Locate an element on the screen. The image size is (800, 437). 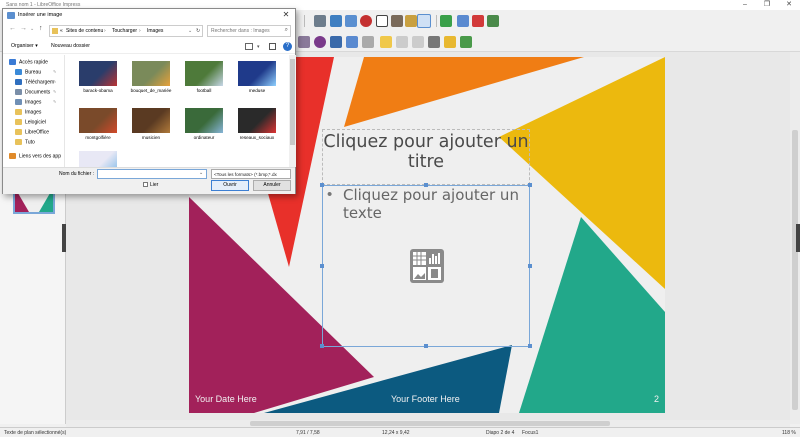
chart-icon is located at coordinates (351, 21).